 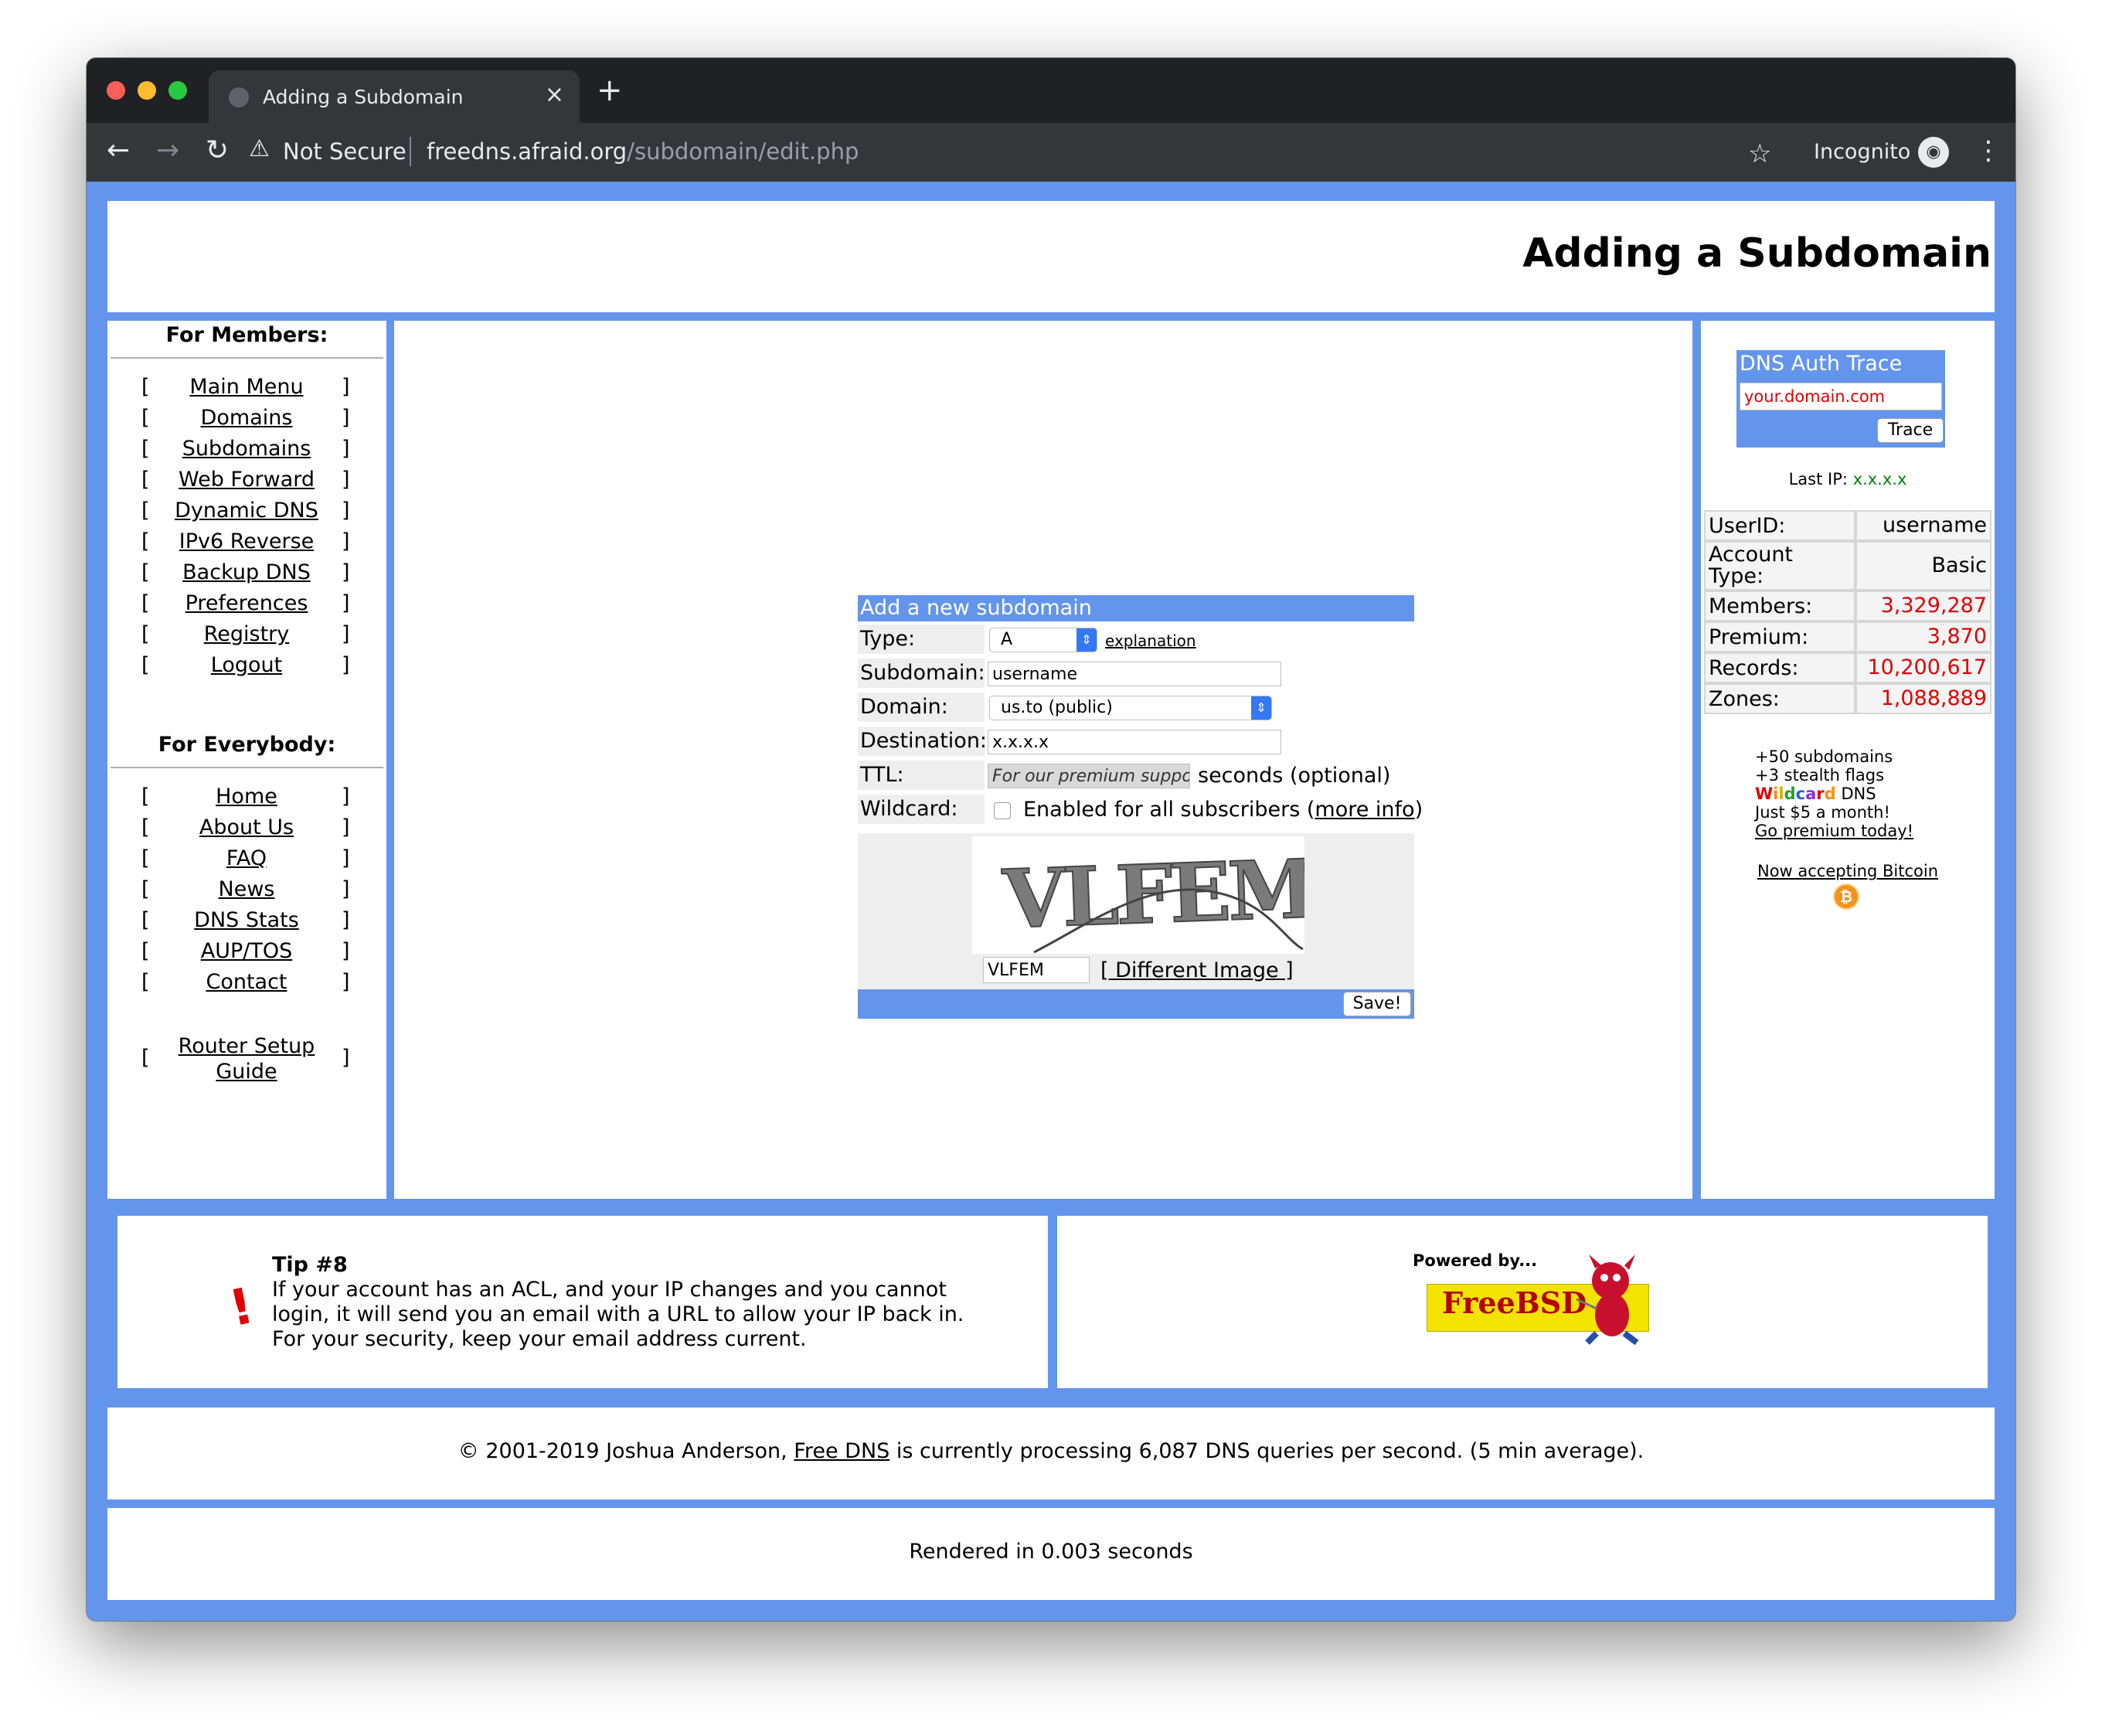 I want to click on sidebar-item-contact: [Contact], so click(x=246, y=986).